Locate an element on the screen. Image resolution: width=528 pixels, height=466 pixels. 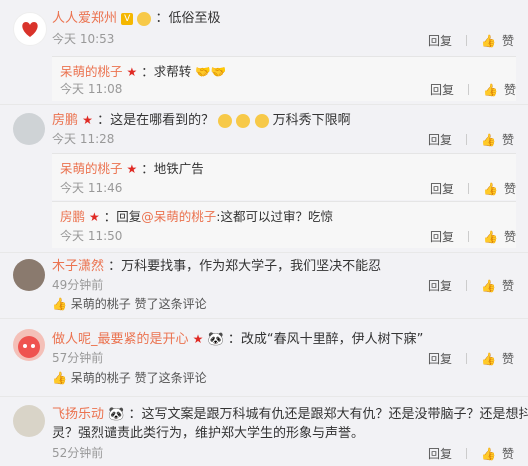
cartoon-avatar-icon is located at coordinates (29, 347).